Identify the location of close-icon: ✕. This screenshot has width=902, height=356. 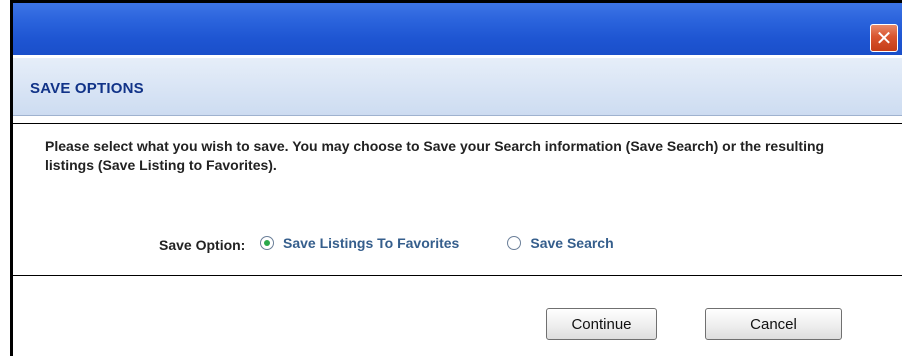
(884, 38).